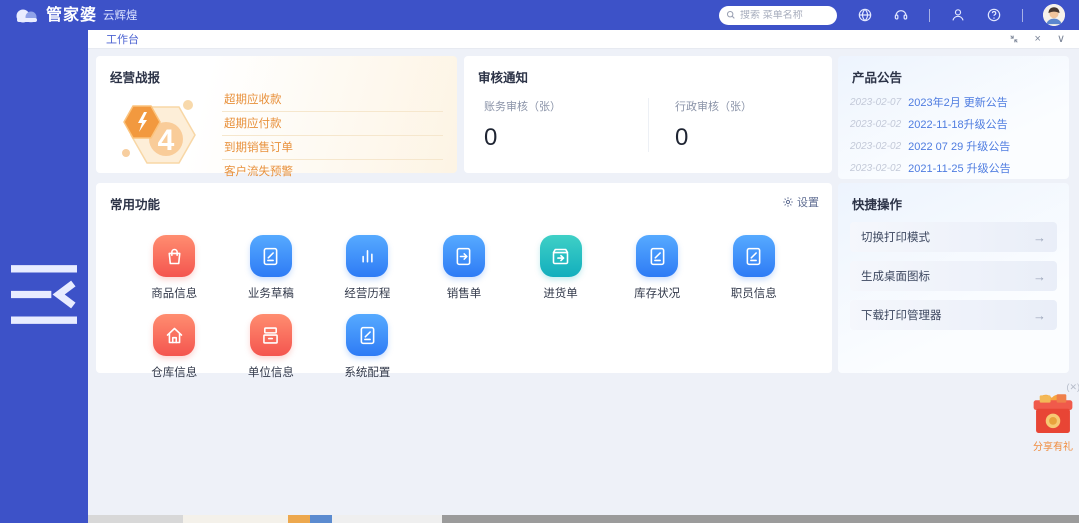  Describe the element at coordinates (1038, 39) in the screenshot. I see `close-tab-icon: ×` at that location.